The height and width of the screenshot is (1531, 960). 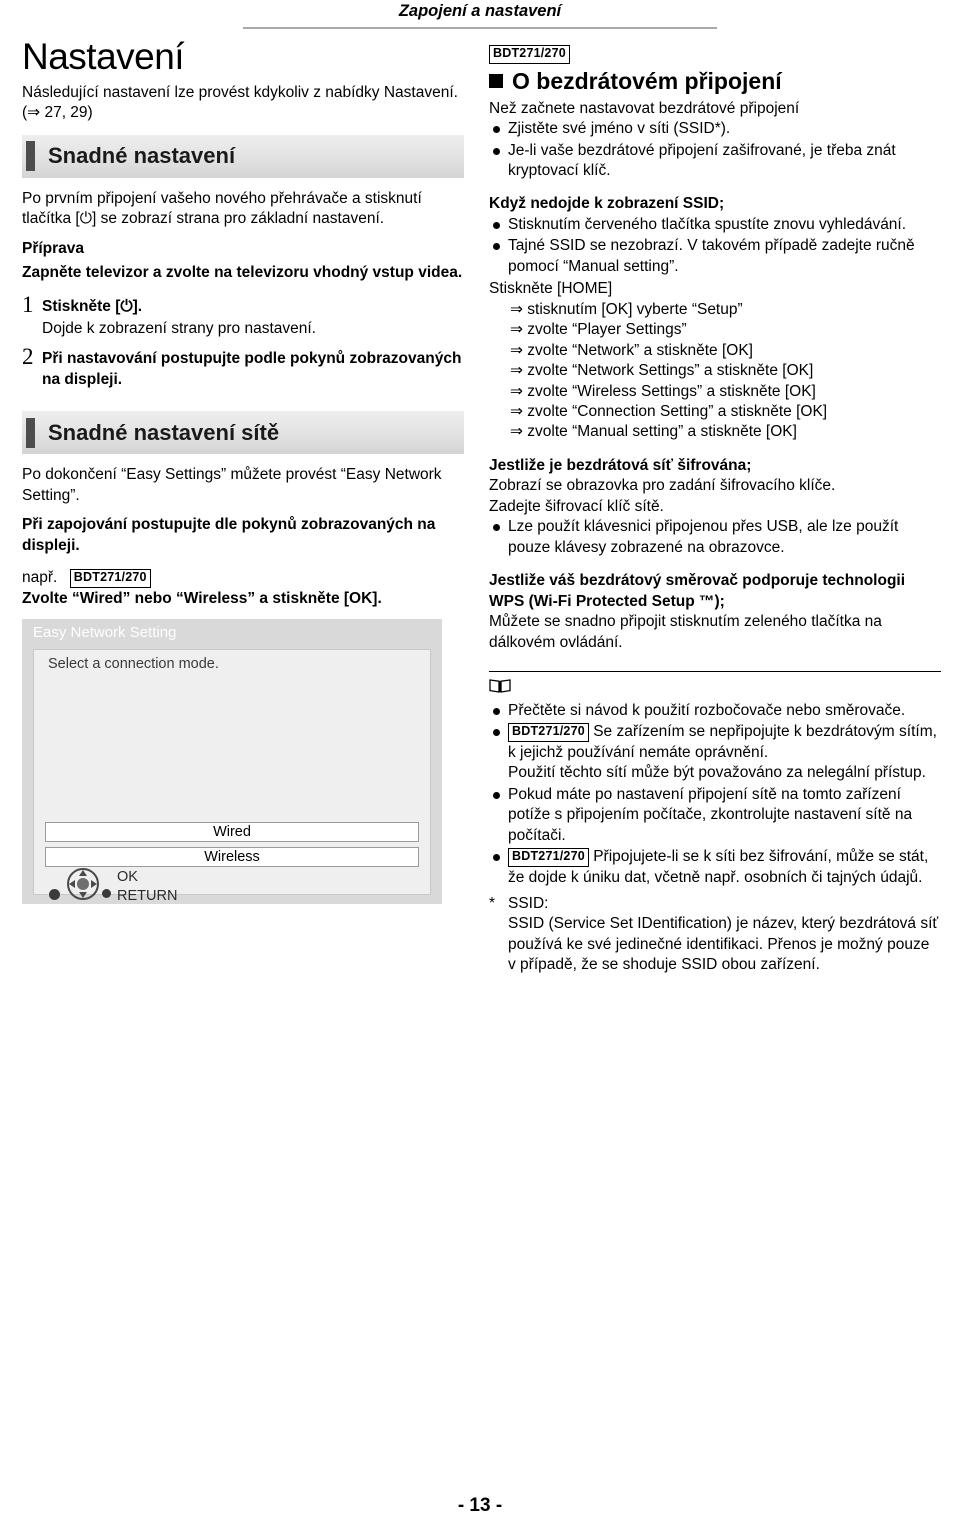 What do you see at coordinates (528, 904) in the screenshot?
I see `footnote-label: SSID:` at bounding box center [528, 904].